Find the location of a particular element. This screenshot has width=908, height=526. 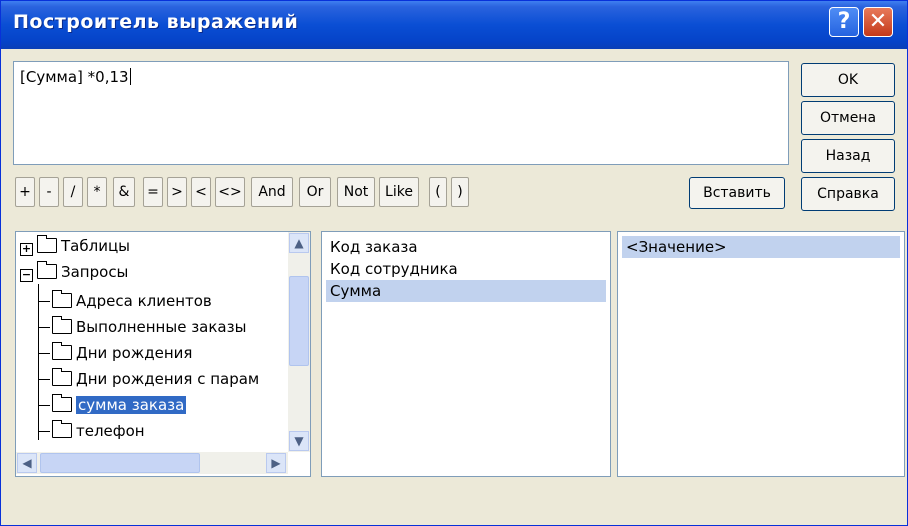

back-button: Назад is located at coordinates (848, 156).